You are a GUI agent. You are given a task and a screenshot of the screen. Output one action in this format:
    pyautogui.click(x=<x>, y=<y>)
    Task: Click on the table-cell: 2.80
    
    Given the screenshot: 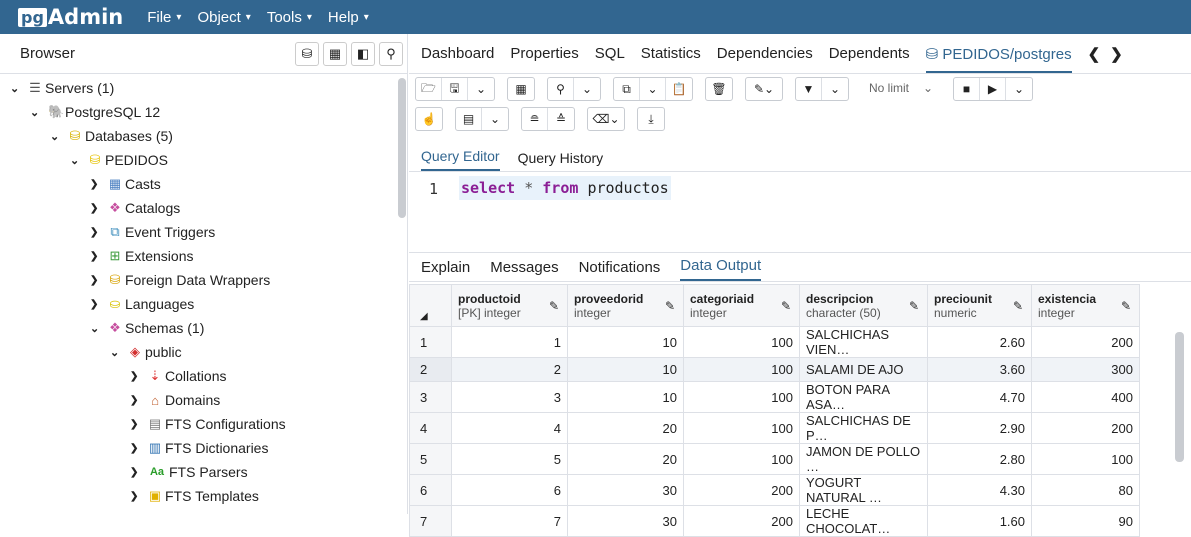 What is the action you would take?
    pyautogui.click(x=979, y=459)
    